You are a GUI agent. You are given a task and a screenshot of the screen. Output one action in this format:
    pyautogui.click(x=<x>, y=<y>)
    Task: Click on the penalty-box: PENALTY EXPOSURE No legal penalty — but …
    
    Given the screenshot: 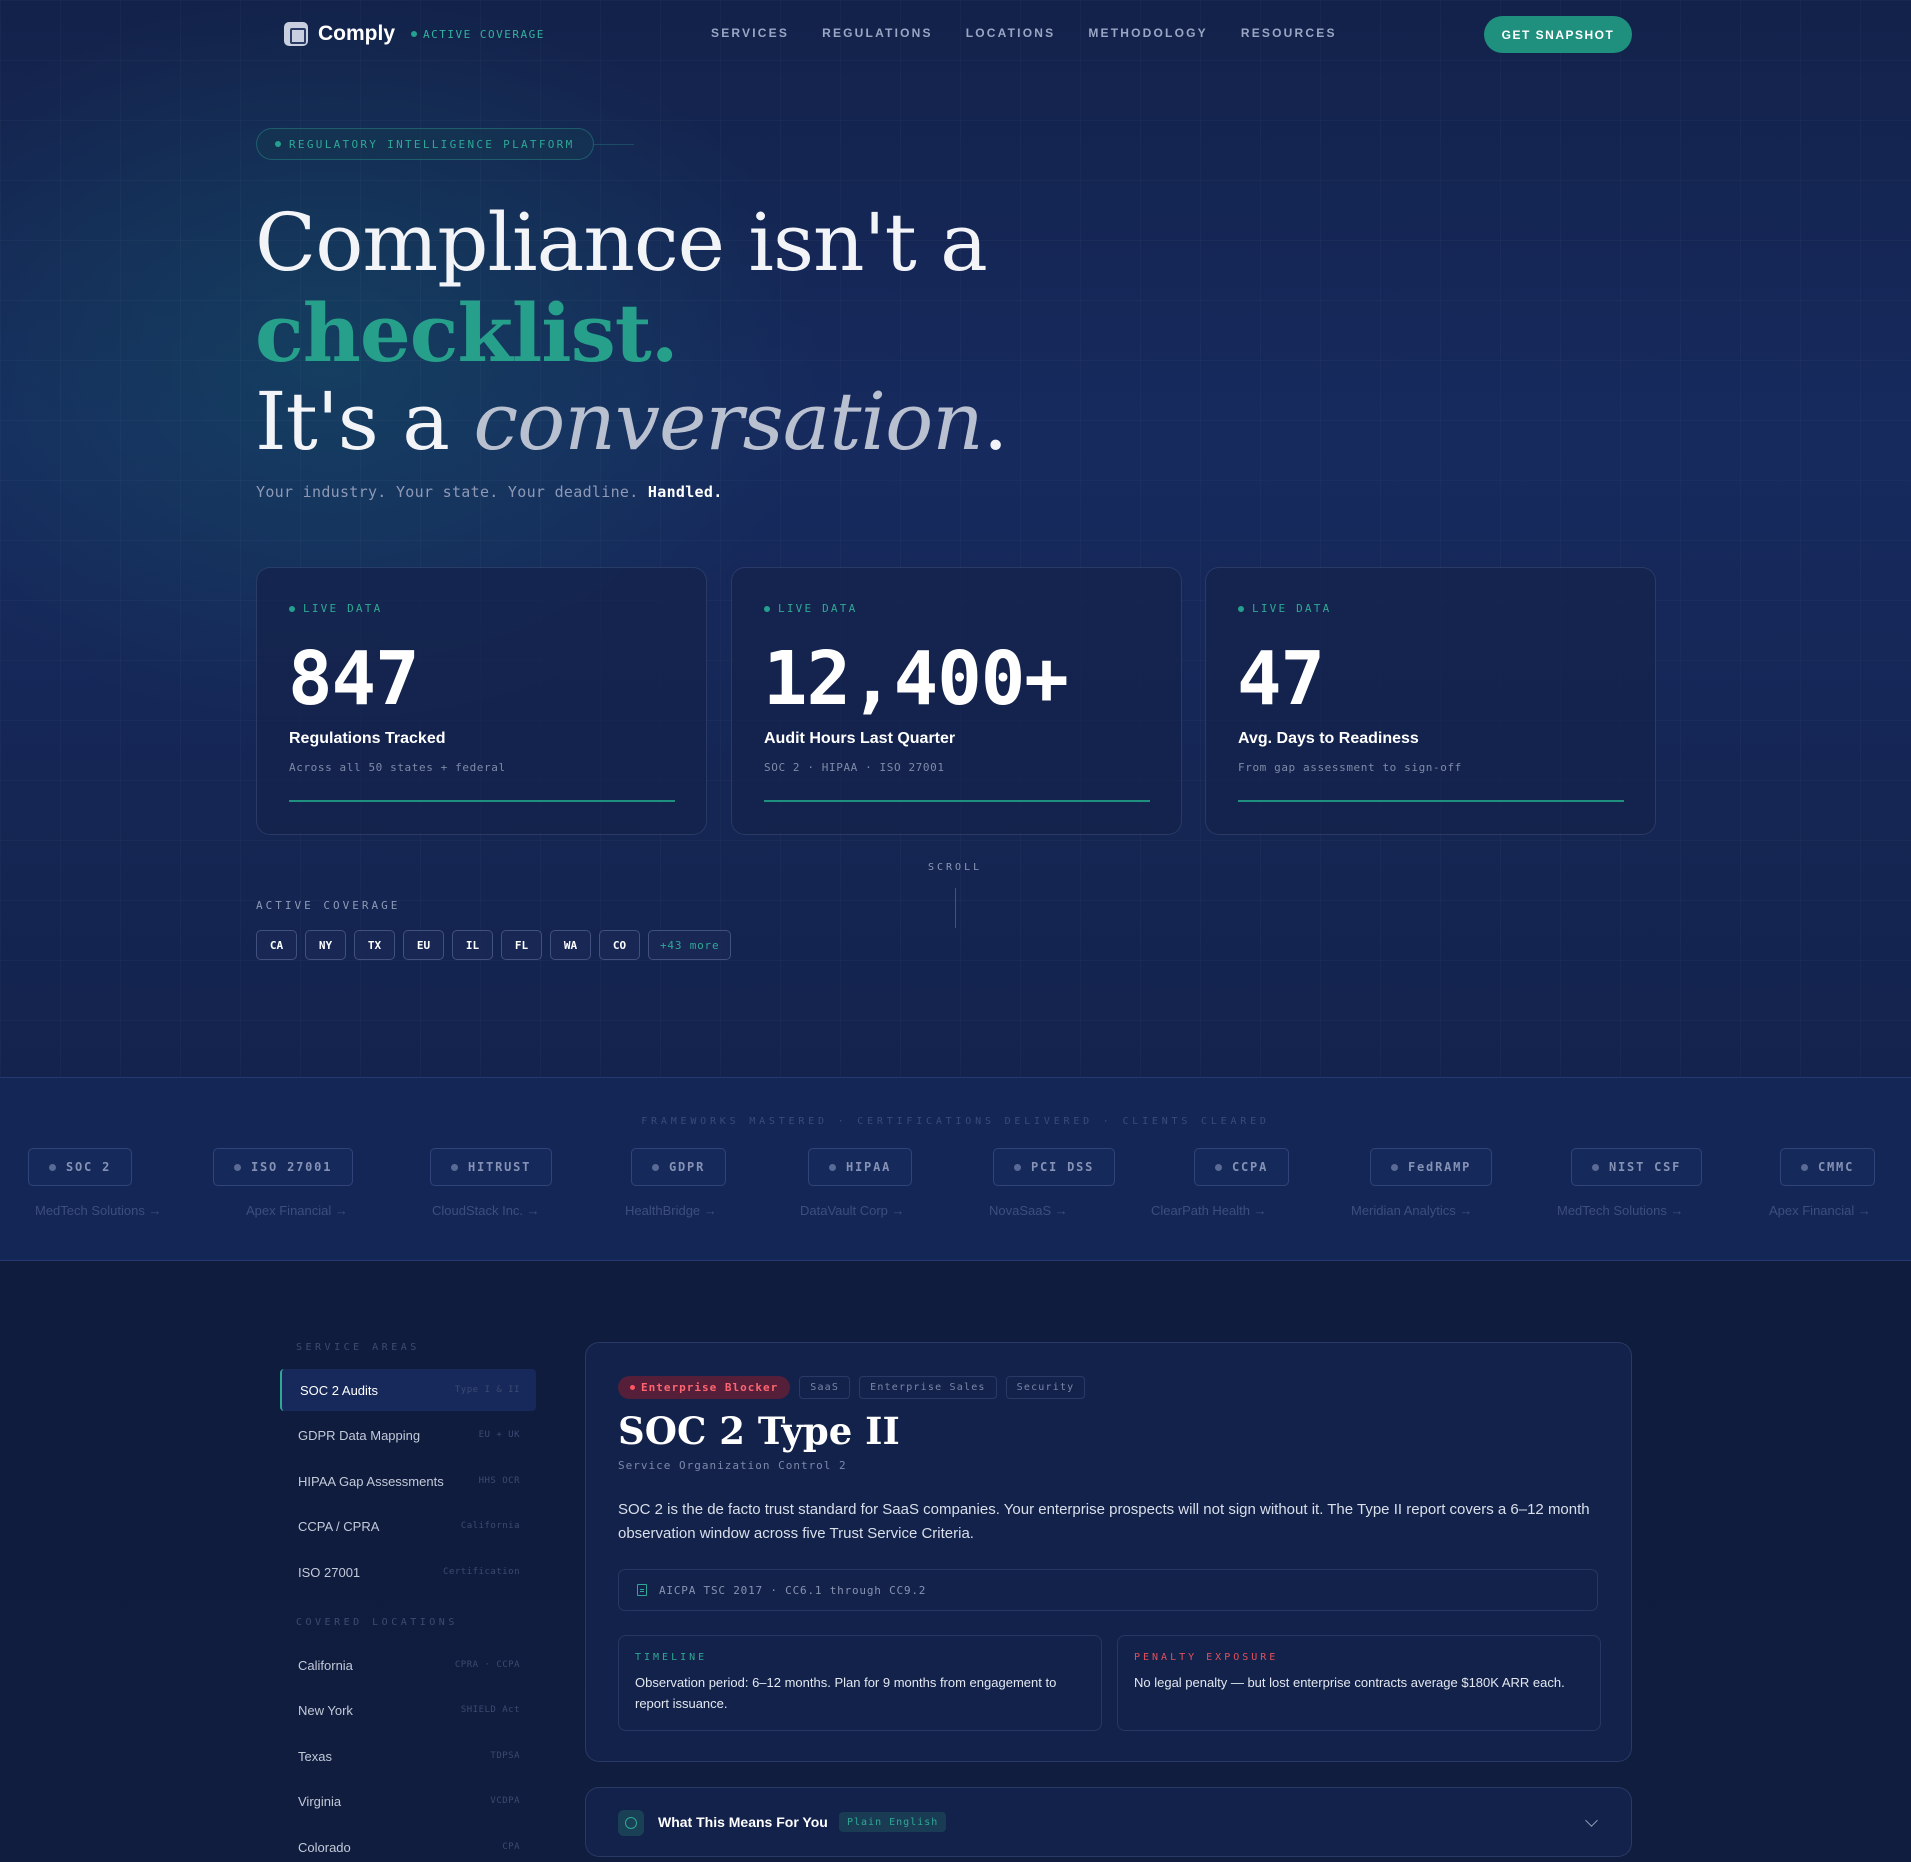 What is the action you would take?
    pyautogui.click(x=1359, y=1683)
    